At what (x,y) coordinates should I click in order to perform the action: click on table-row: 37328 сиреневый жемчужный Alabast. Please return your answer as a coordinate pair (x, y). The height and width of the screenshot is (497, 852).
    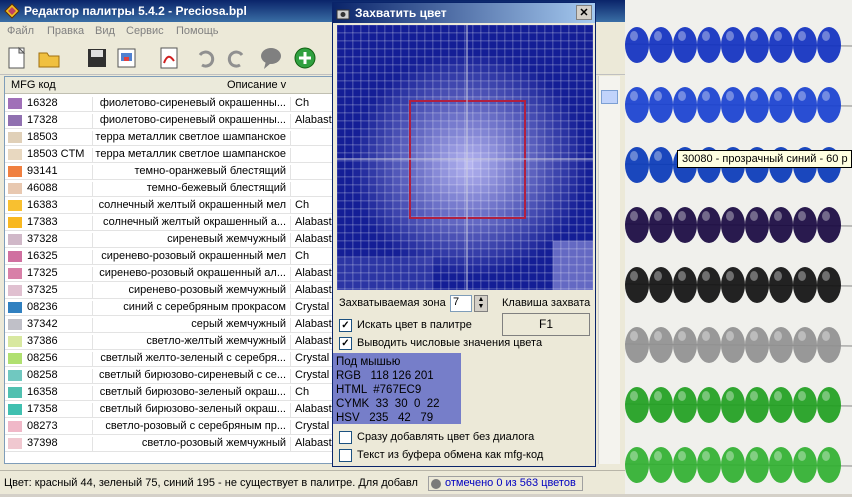
    Looking at the image, I should click on (169, 239).